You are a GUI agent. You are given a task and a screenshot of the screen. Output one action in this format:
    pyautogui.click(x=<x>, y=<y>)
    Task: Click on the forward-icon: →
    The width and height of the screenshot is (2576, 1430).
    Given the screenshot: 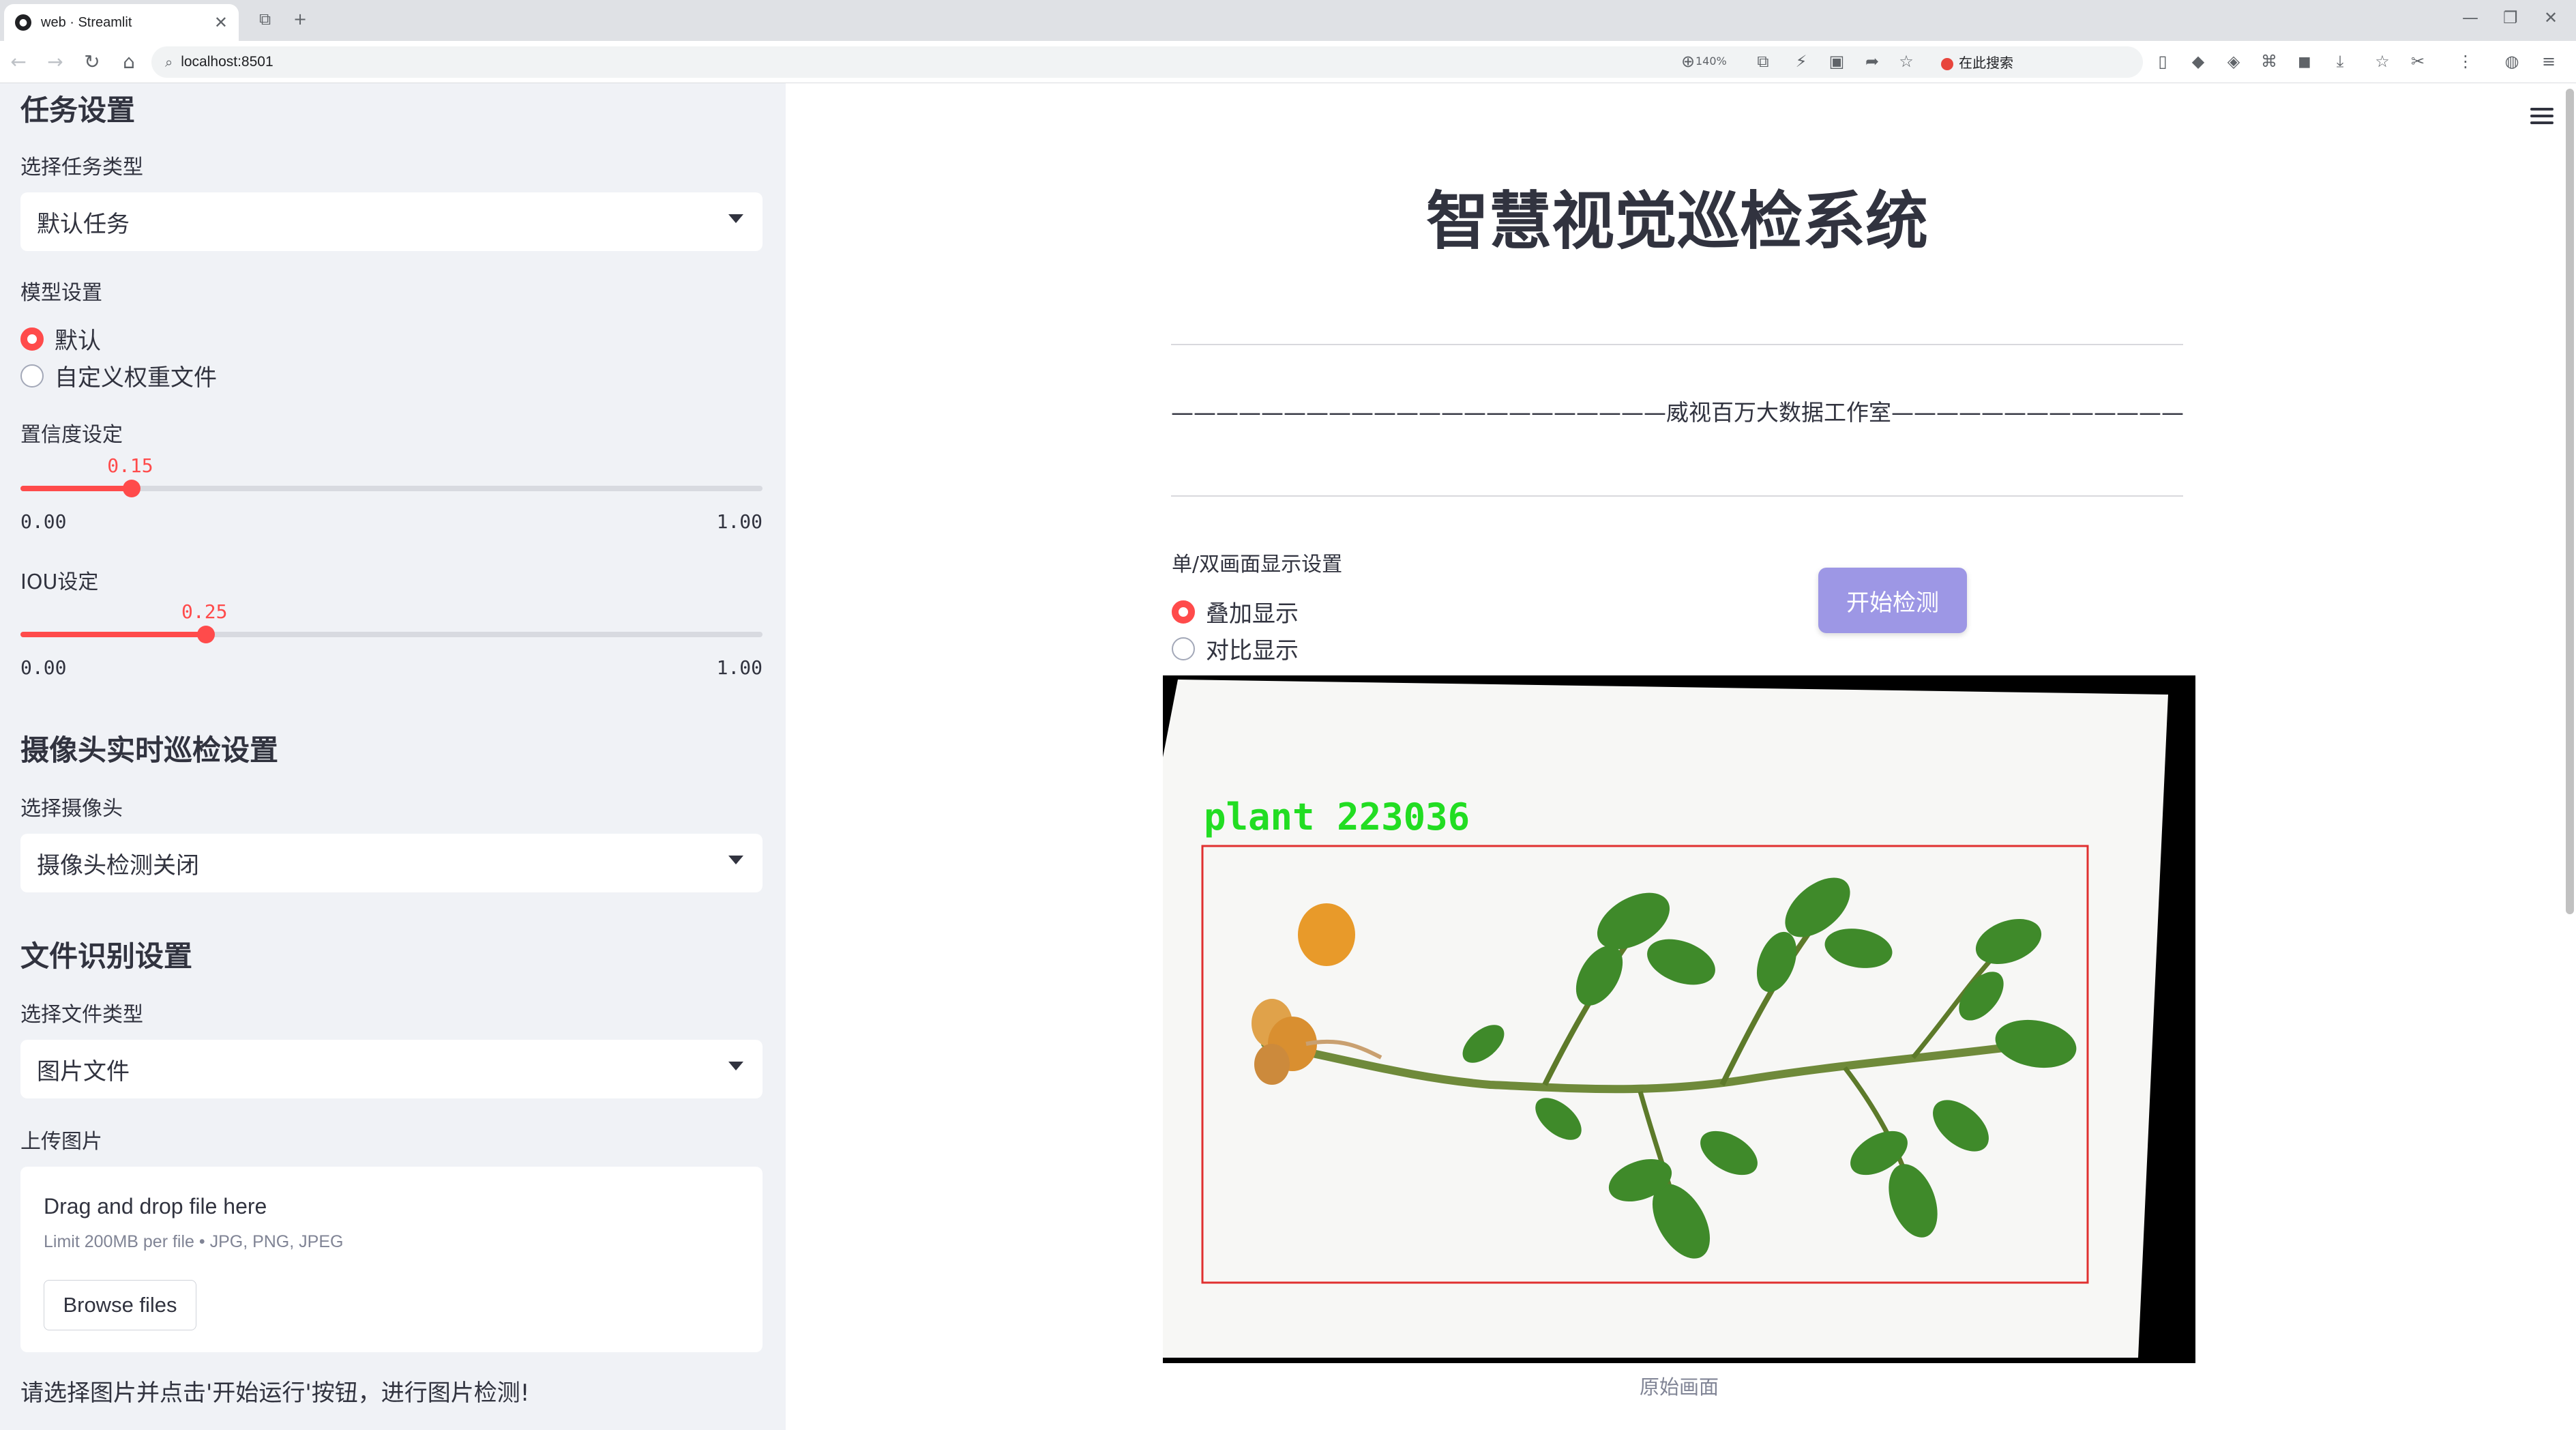 What is the action you would take?
    pyautogui.click(x=55, y=62)
    